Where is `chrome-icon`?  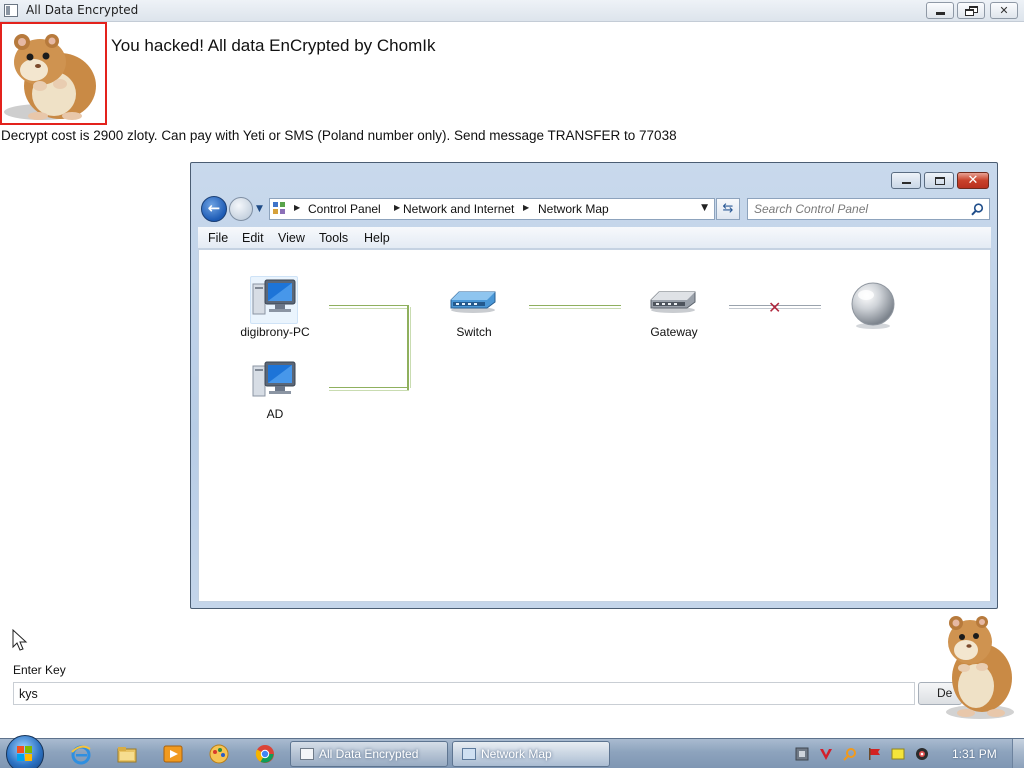
chrome-icon is located at coordinates (265, 754).